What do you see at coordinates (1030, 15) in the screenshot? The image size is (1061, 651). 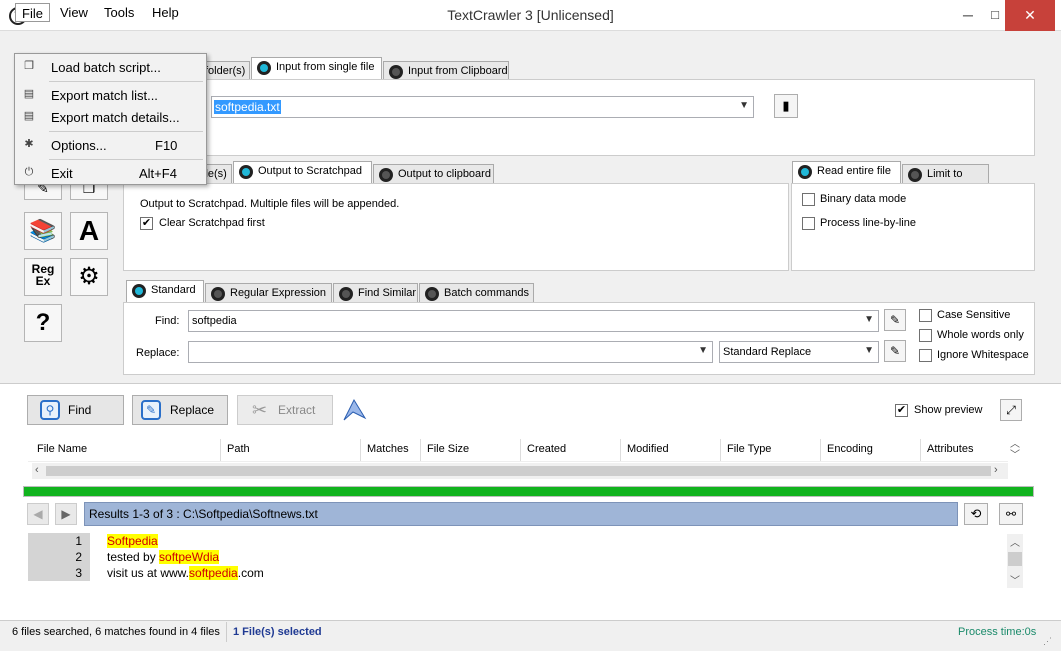 I see `close-button: ✕` at bounding box center [1030, 15].